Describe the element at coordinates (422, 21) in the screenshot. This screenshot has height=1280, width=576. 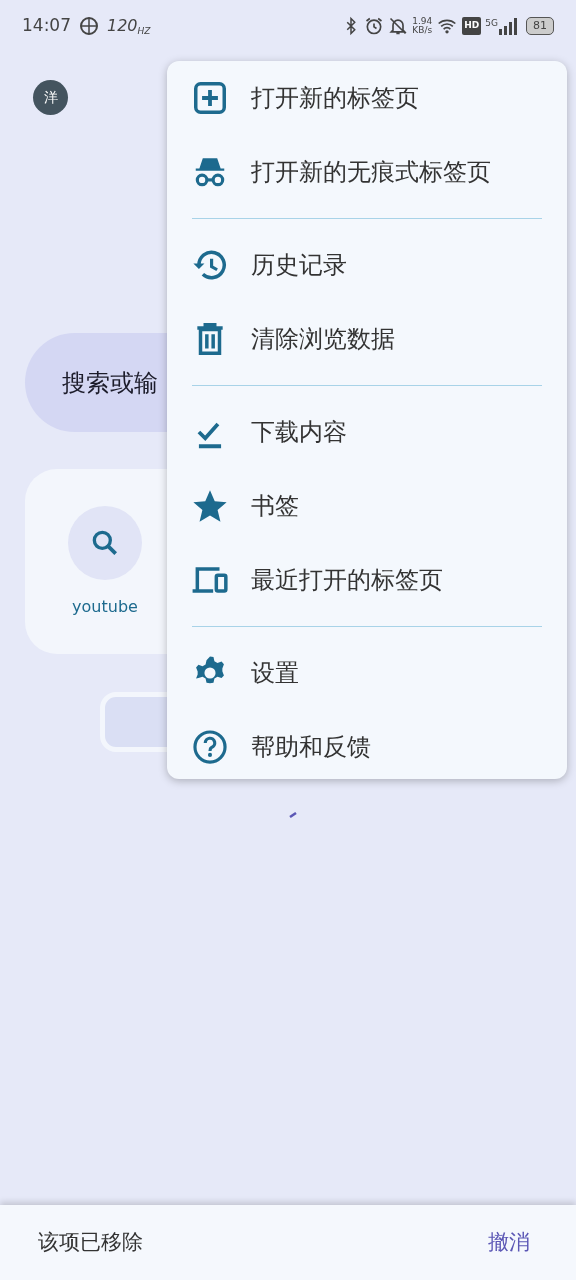
I see `network-speed: 1.94` at that location.